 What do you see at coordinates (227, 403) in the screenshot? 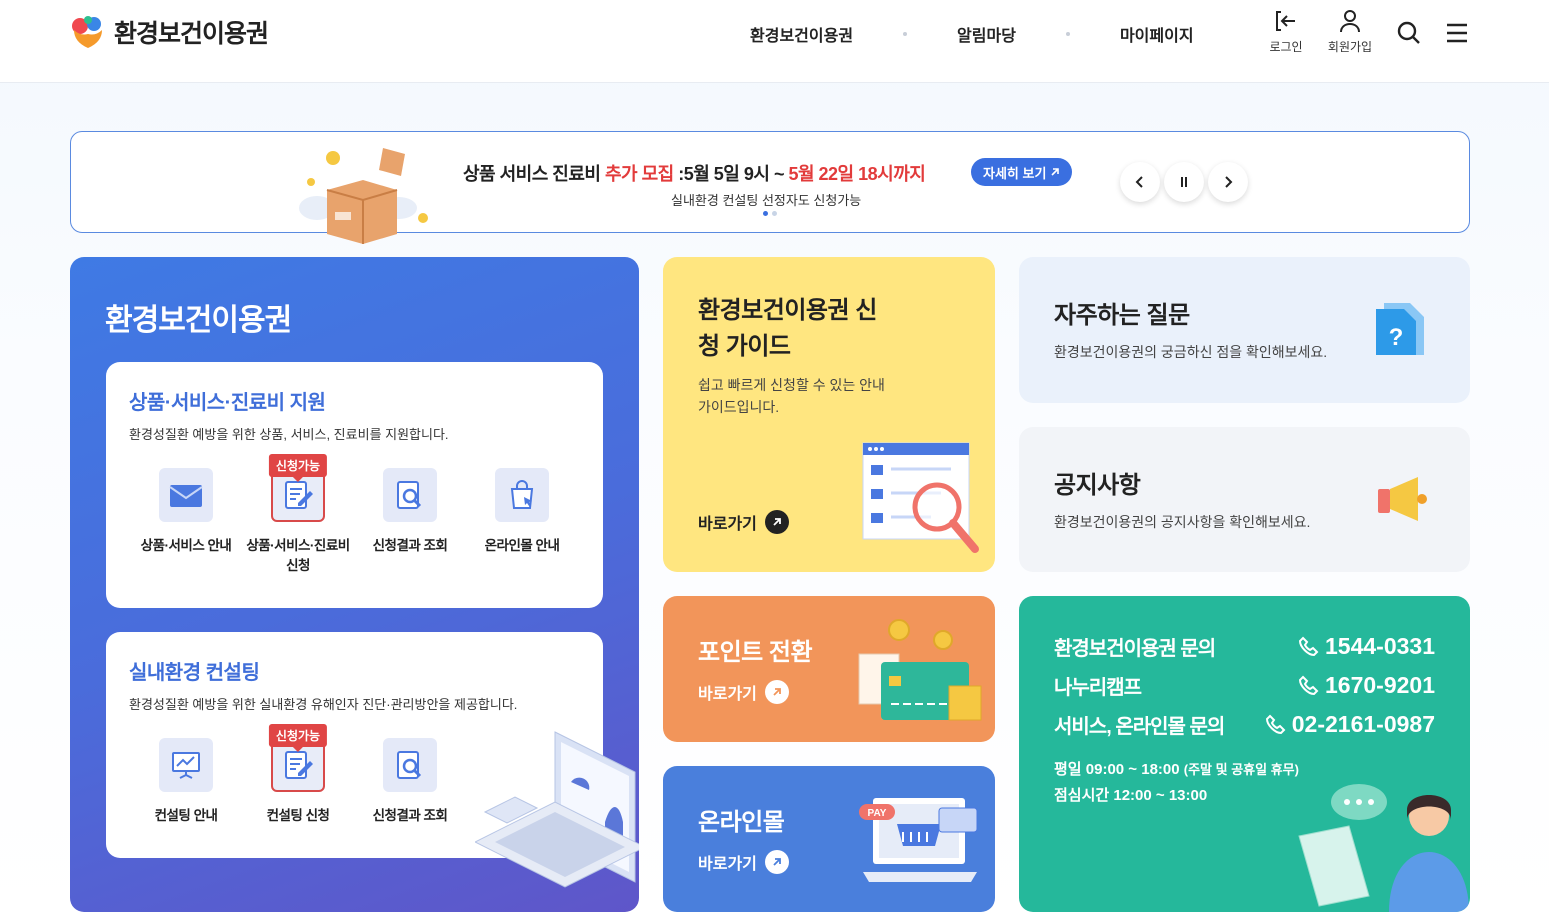
I see `support-card-title: 상품·서비스·진료비 지원` at bounding box center [227, 403].